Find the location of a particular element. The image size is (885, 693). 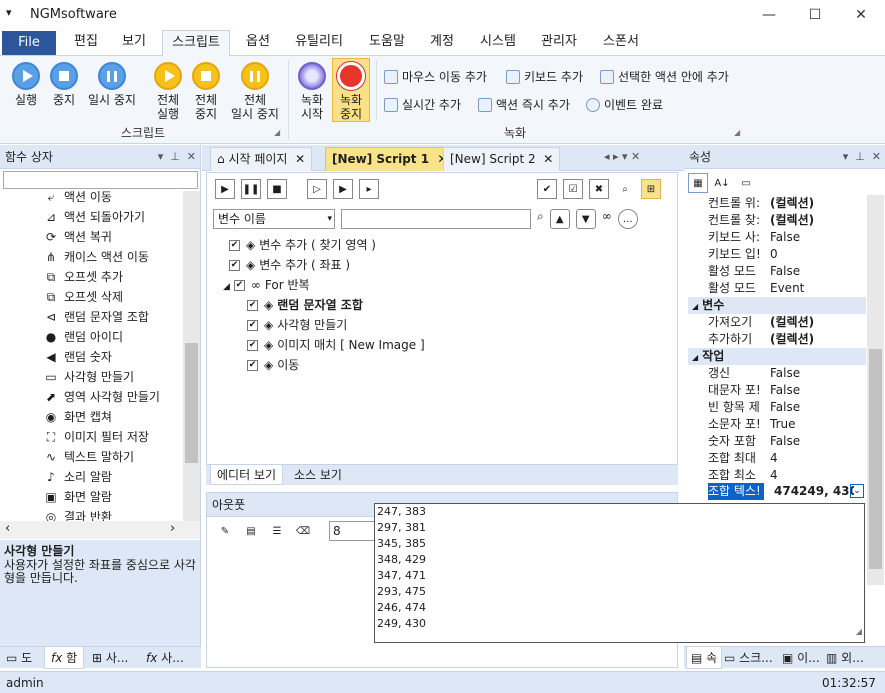

tab-sponsor: 스폰서 is located at coordinates (621, 43).